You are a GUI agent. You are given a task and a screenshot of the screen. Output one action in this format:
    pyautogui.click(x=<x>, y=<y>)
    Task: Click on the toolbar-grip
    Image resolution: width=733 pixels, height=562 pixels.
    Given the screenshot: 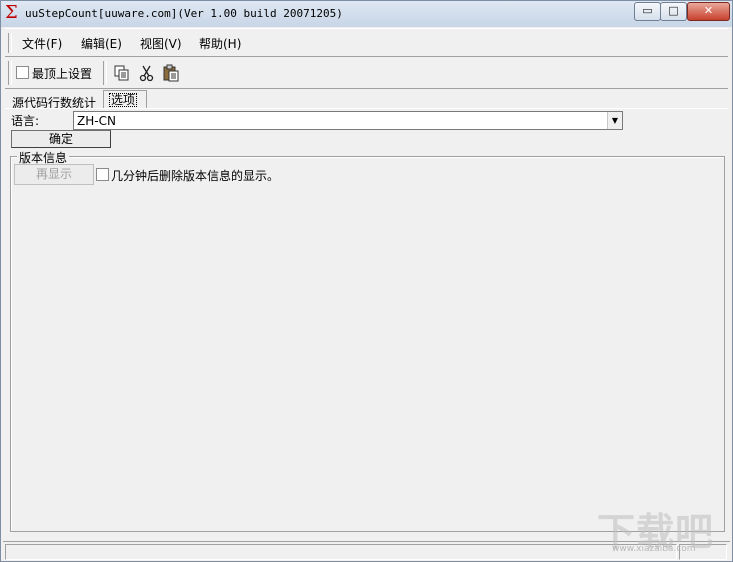 What is the action you would take?
    pyautogui.click(x=10, y=73)
    